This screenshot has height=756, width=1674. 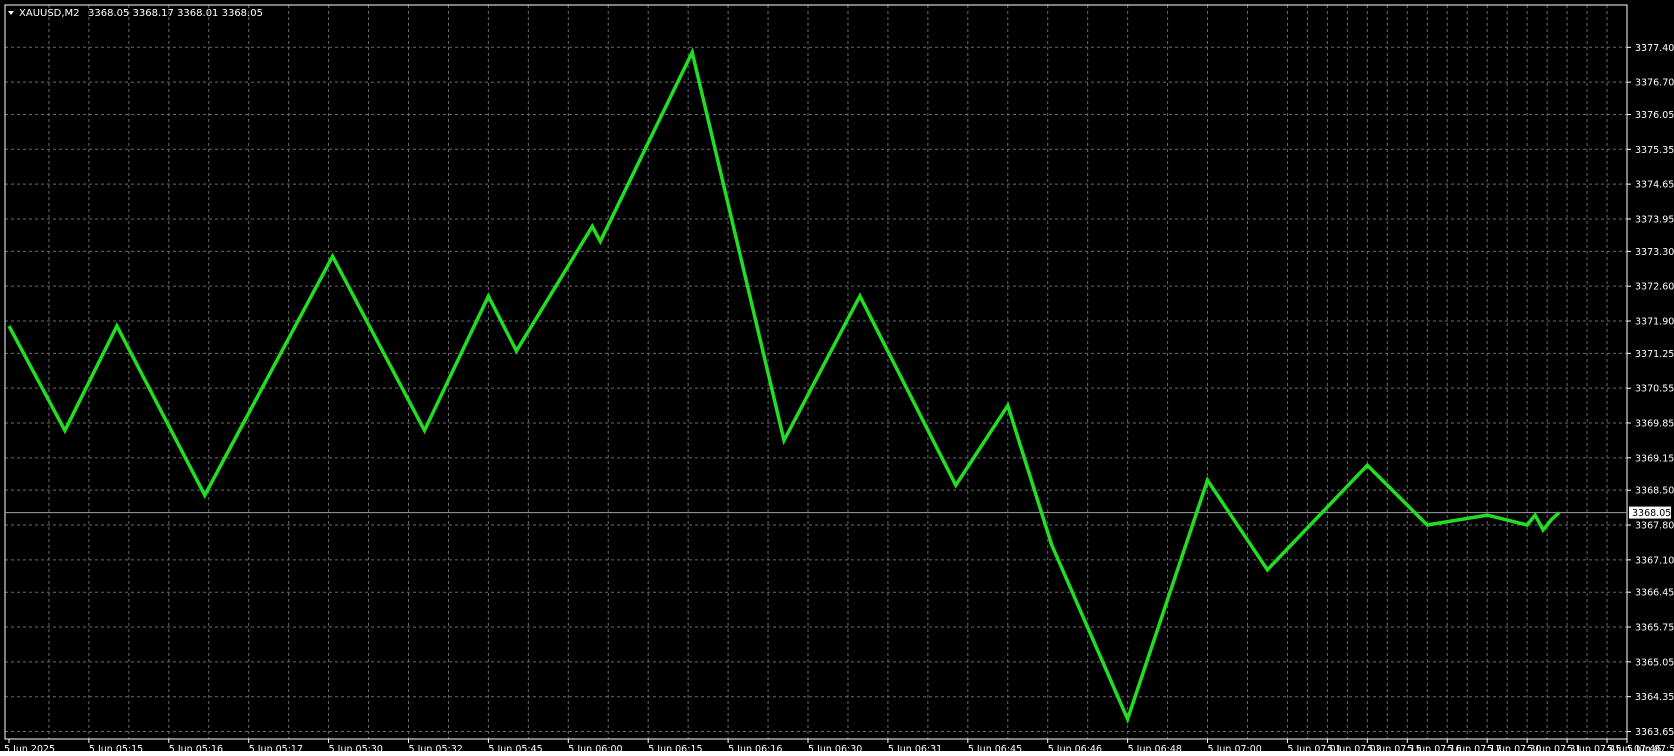 I want to click on x-tick-label: 5 Jun 06:45, so click(x=995, y=747).